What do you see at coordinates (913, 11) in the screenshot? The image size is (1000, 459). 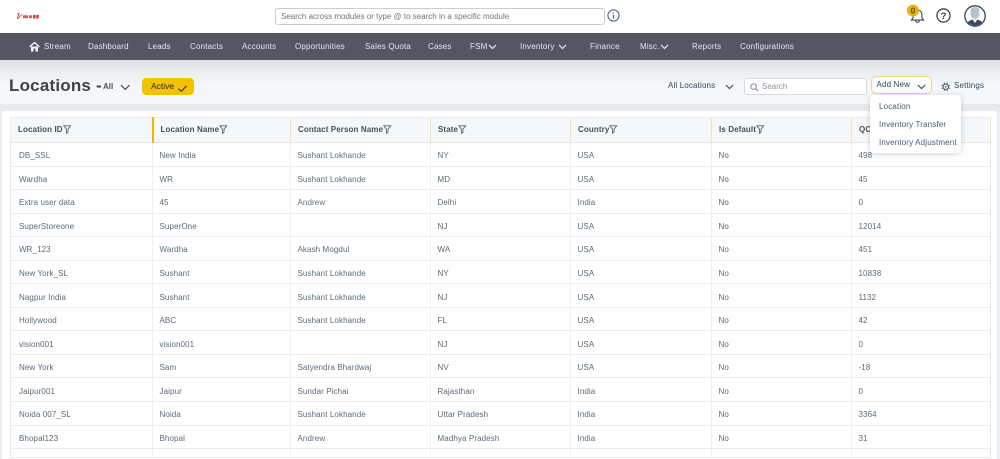 I see `svg-text: 0` at bounding box center [913, 11].